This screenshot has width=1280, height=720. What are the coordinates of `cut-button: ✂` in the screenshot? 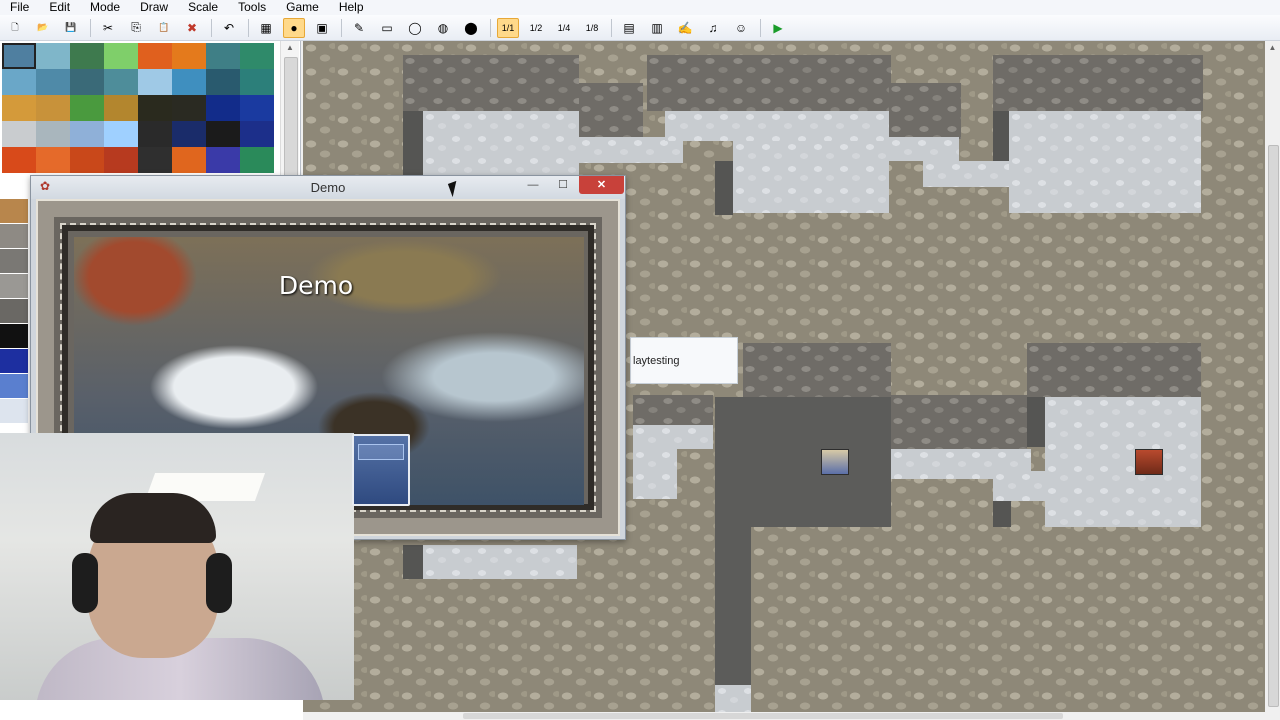 It's located at (108, 28).